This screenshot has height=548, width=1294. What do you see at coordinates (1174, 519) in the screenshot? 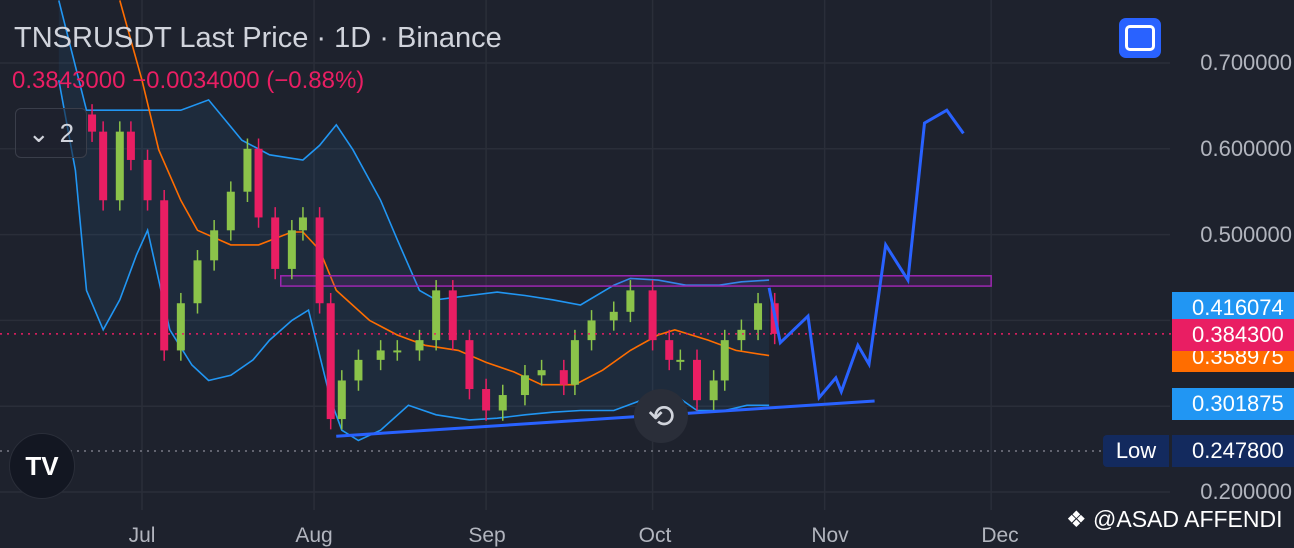
I see `watermark: ❖ @ASAD AFFENDI` at bounding box center [1174, 519].